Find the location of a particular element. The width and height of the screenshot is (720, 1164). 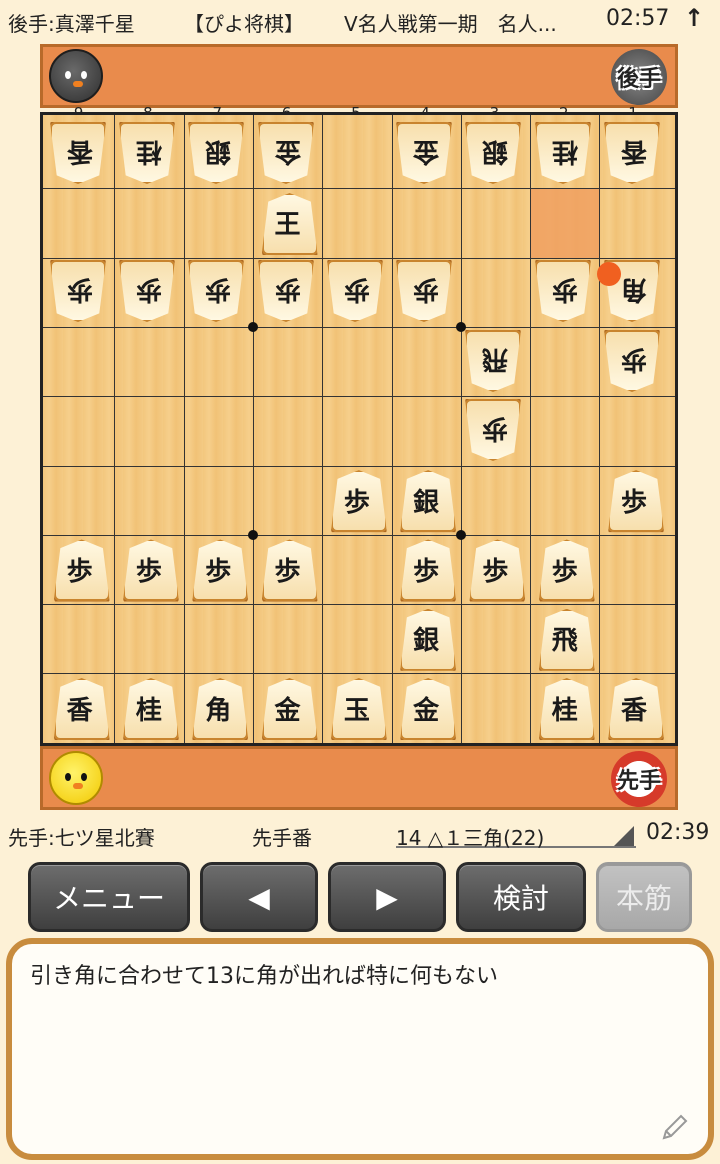

gote-hand-area: 後手 is located at coordinates (359, 76).